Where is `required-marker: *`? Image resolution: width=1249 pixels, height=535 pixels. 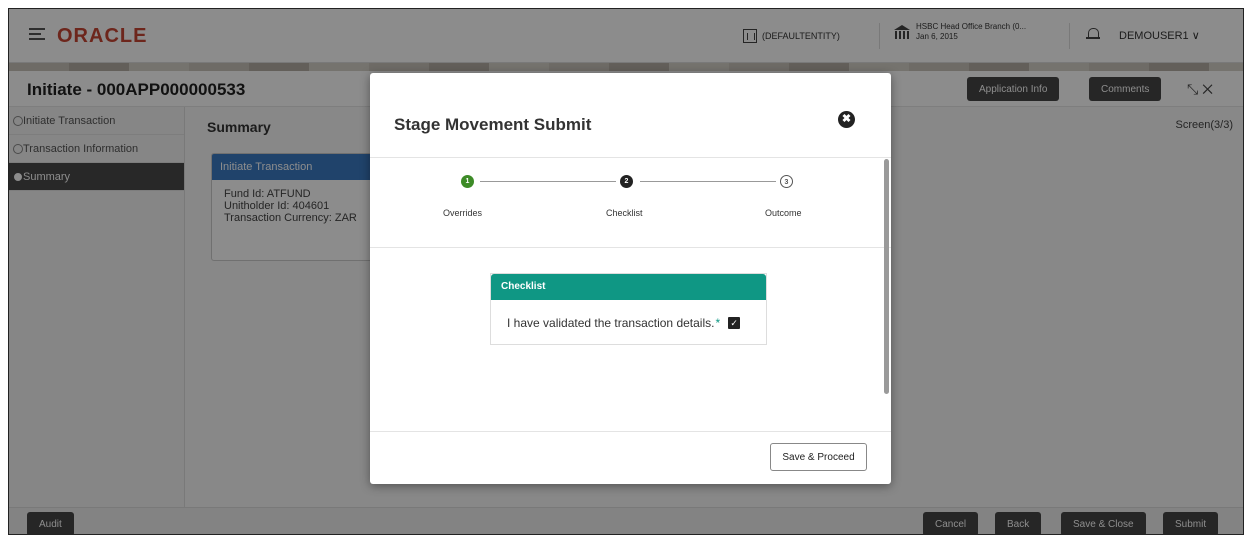 required-marker: * is located at coordinates (718, 323).